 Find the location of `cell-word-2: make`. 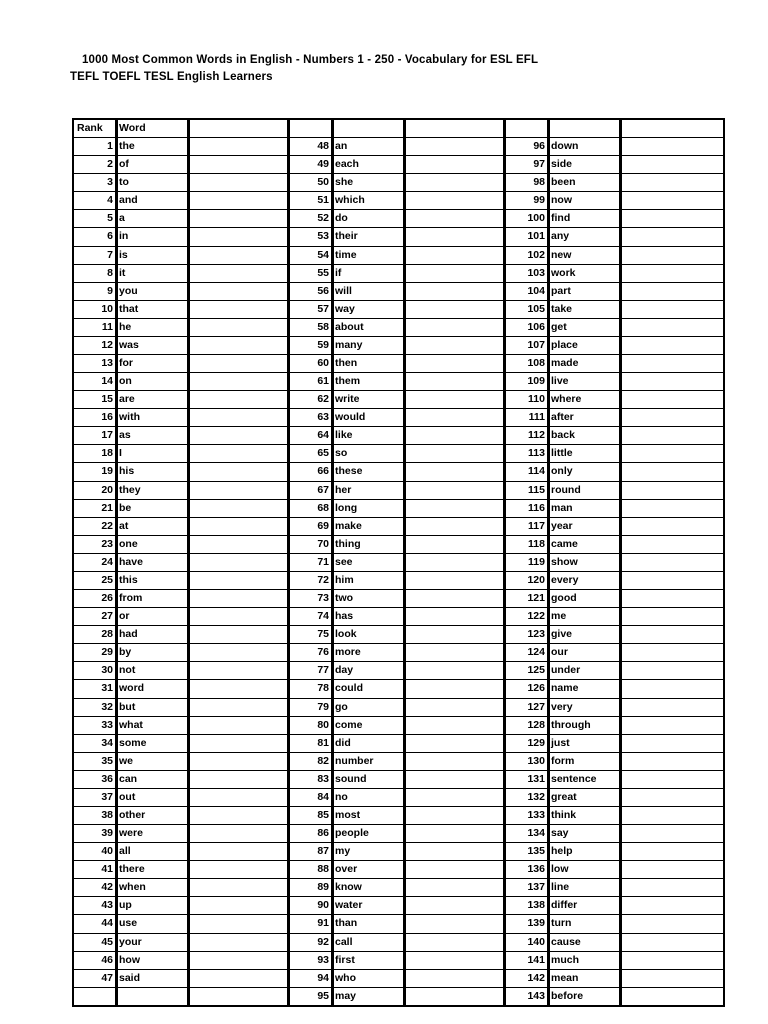

cell-word-2: make is located at coordinates (368, 526).